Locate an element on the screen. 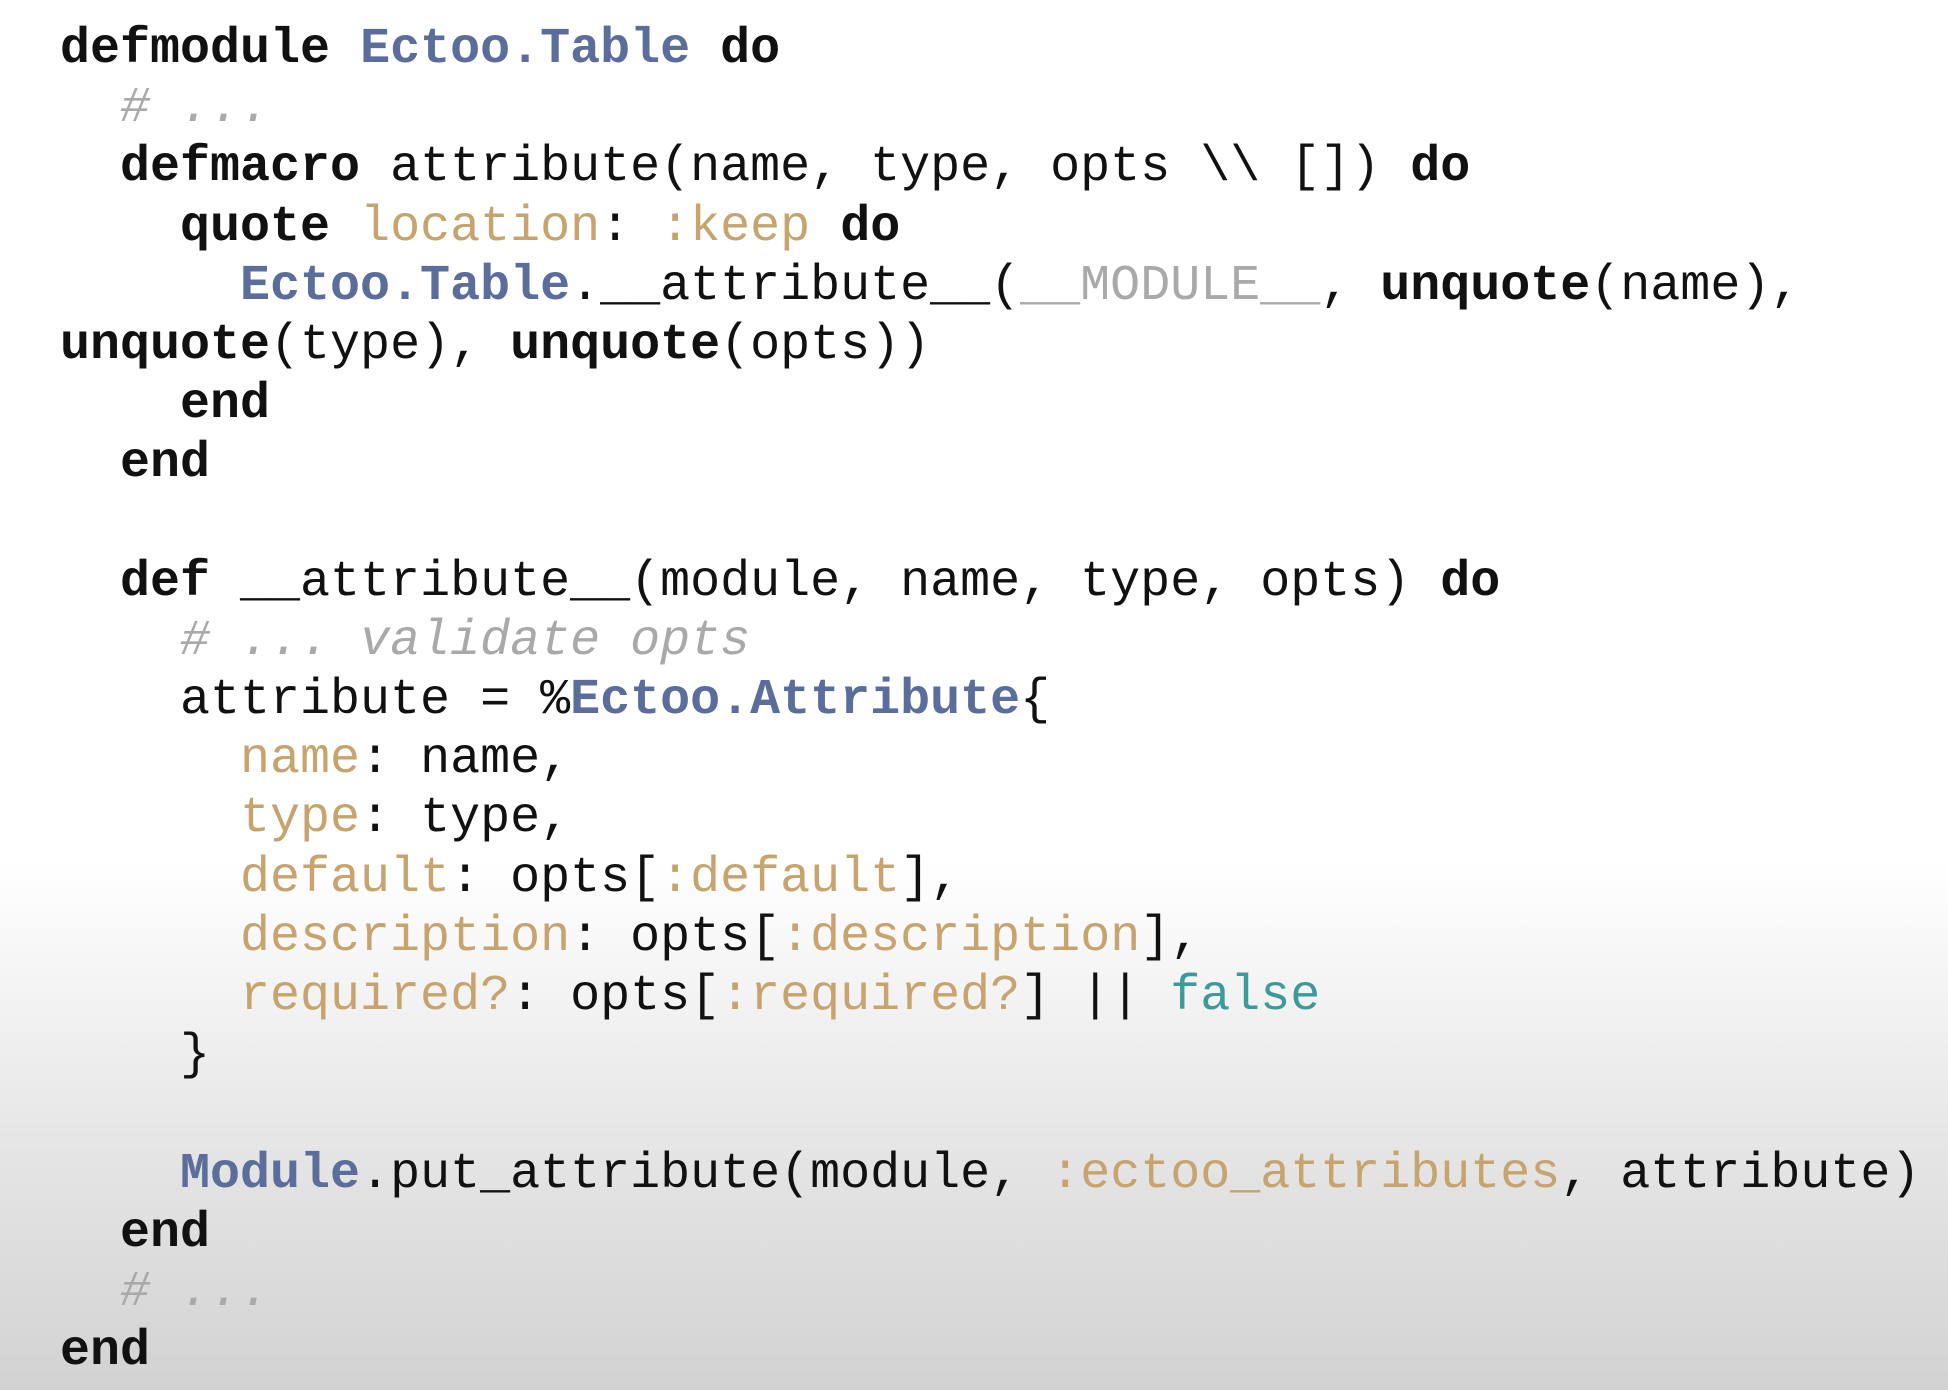 Image resolution: width=1948 pixels, height=1390 pixels. code-line: quote location: :keep do is located at coordinates (990, 227).